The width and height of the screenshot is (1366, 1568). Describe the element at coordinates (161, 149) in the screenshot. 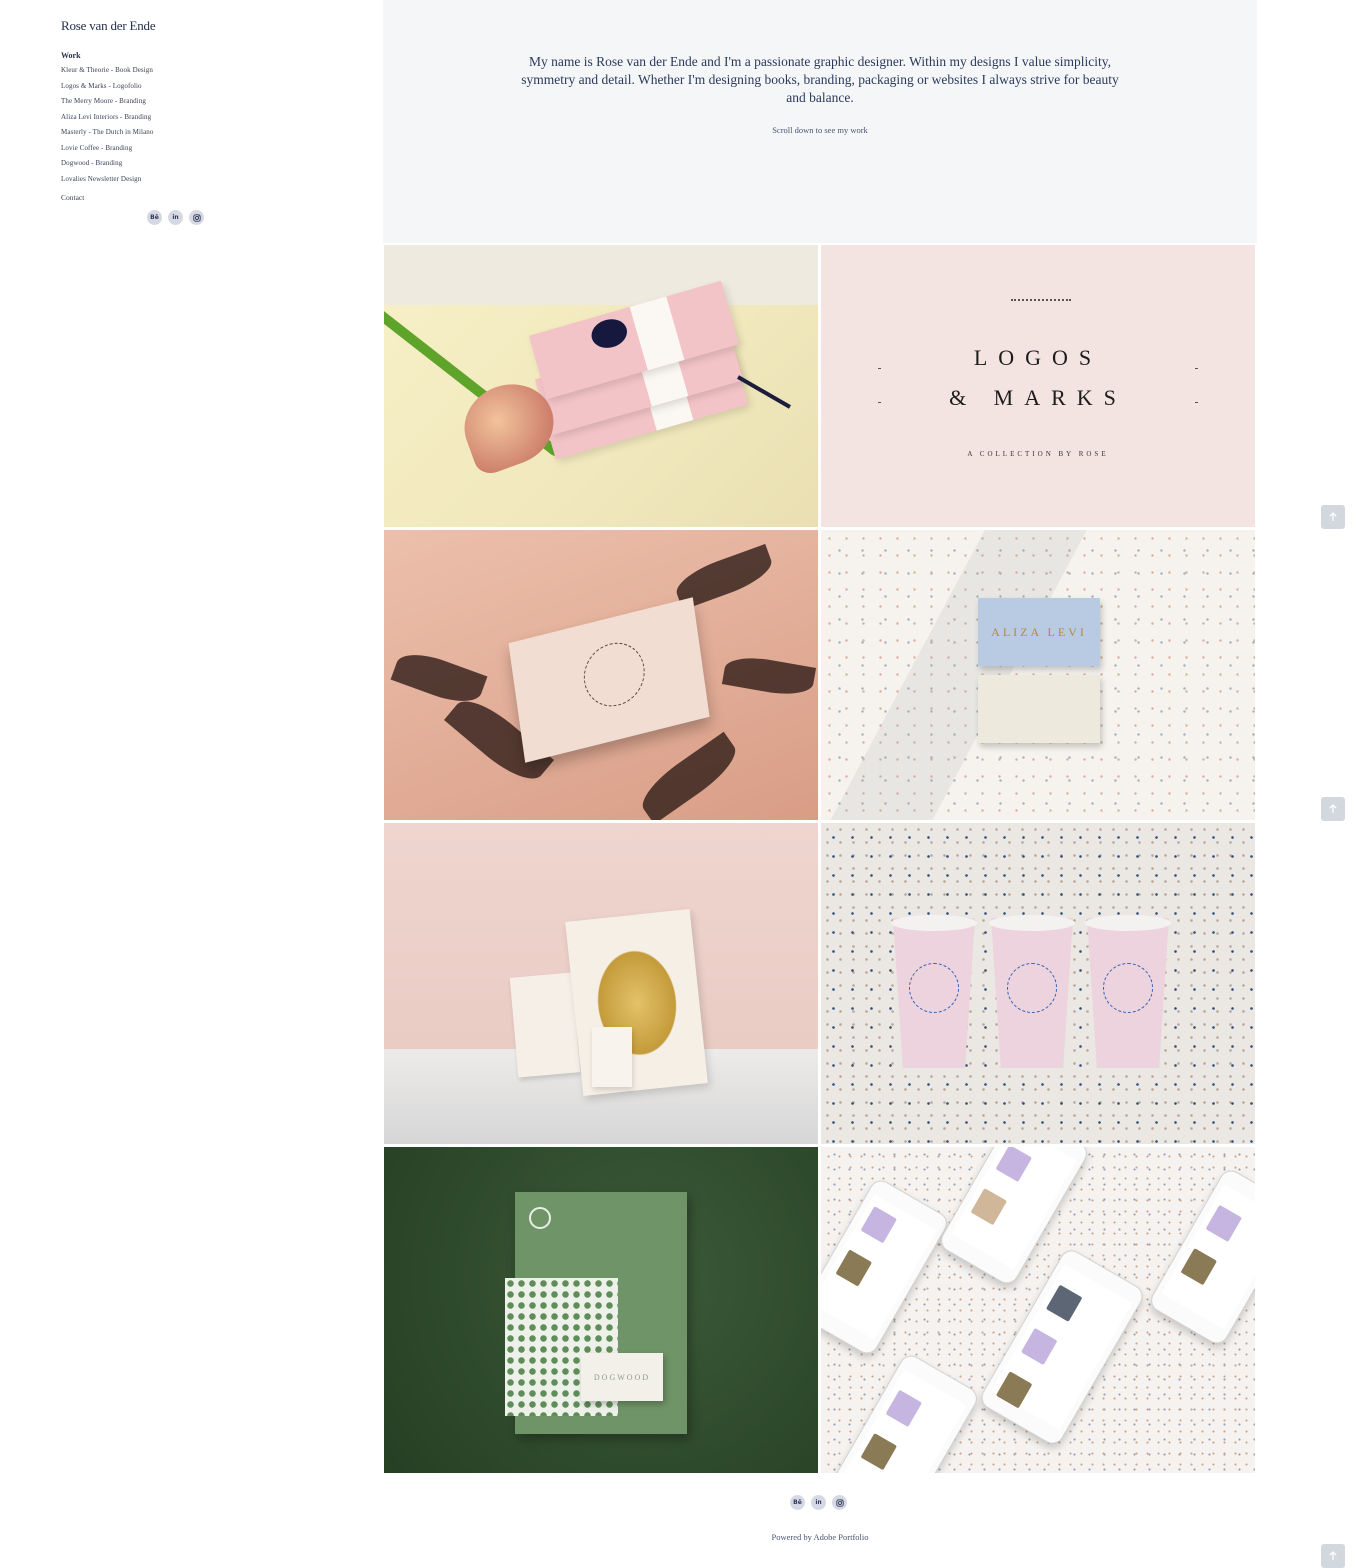

I see `nav-item-lovie-coffee: Lovie Coffee - Branding` at that location.